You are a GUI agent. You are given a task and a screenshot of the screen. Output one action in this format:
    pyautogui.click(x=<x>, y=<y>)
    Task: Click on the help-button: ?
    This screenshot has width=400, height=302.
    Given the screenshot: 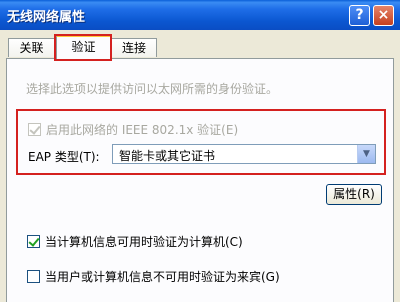 What is the action you would take?
    pyautogui.click(x=359, y=15)
    